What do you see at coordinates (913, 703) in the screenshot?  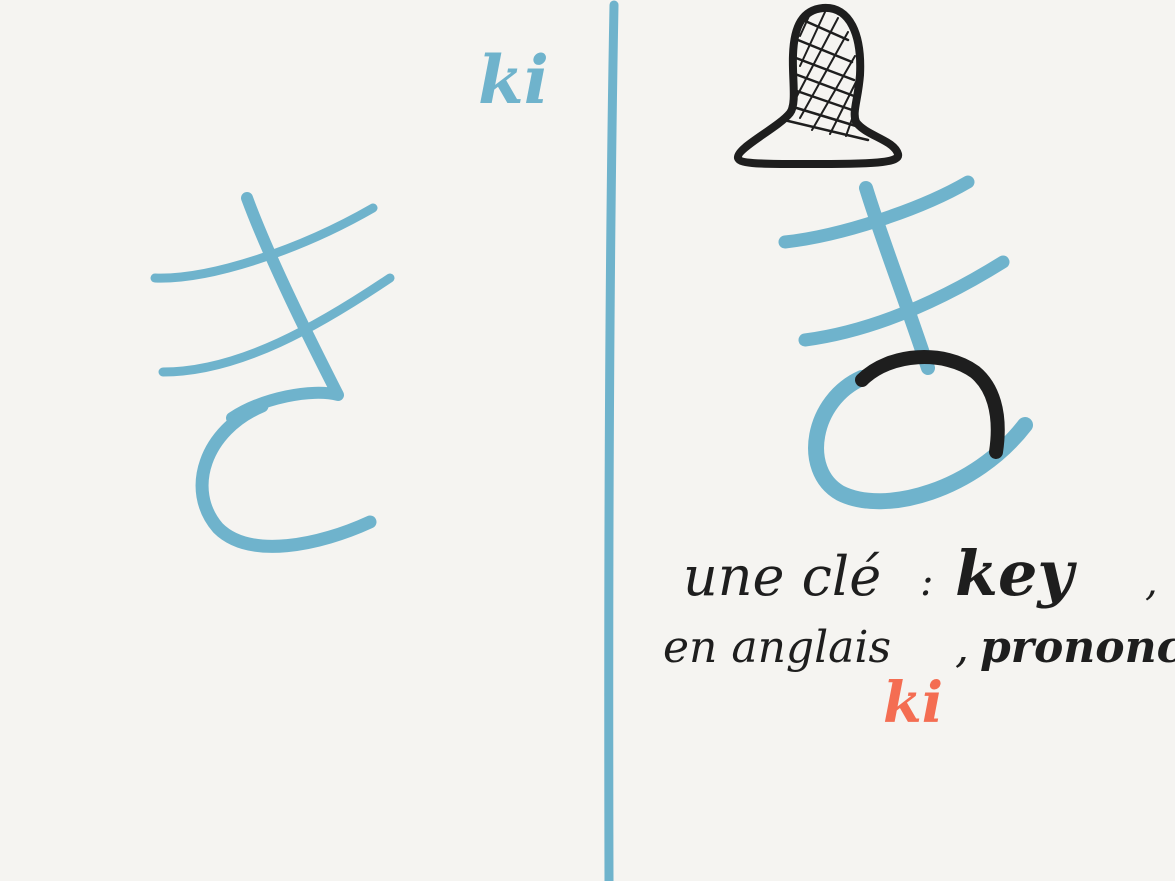 I see `mnemonic-line-3: ki` at bounding box center [913, 703].